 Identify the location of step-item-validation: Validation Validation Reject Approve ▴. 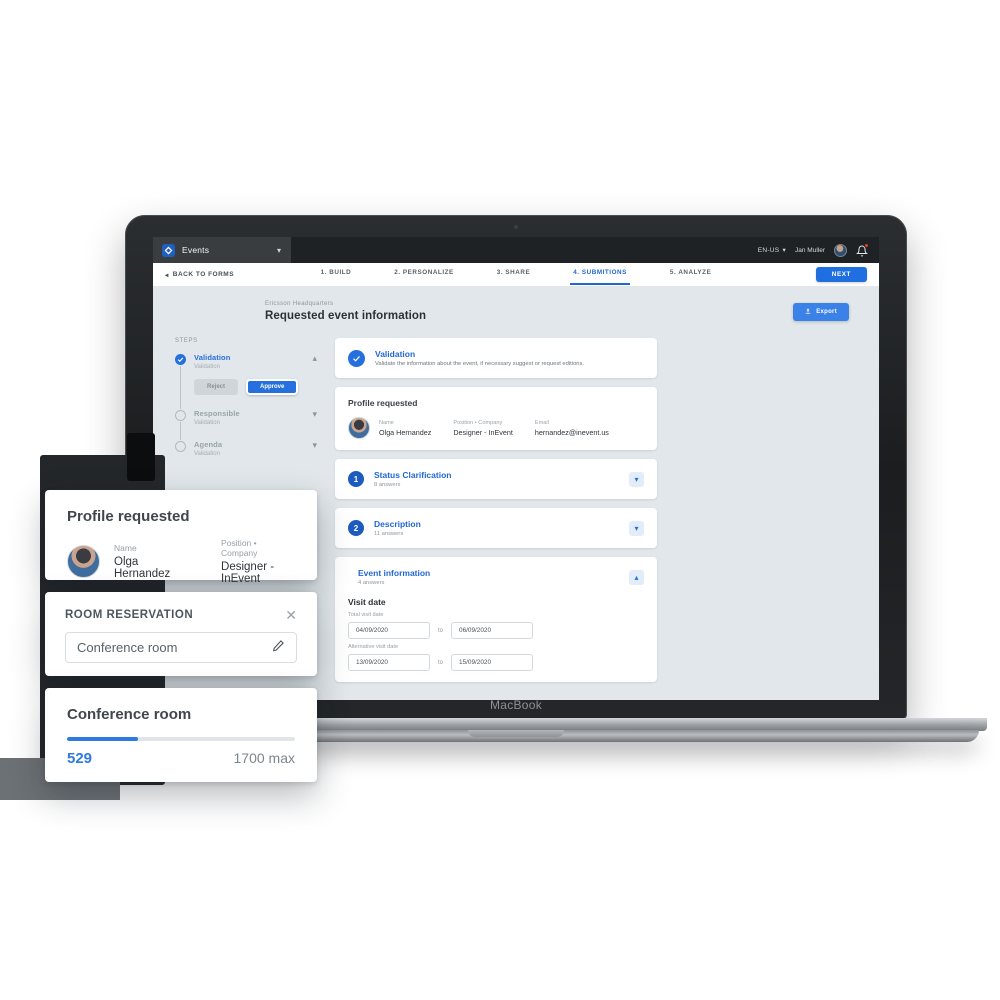
(246, 381).